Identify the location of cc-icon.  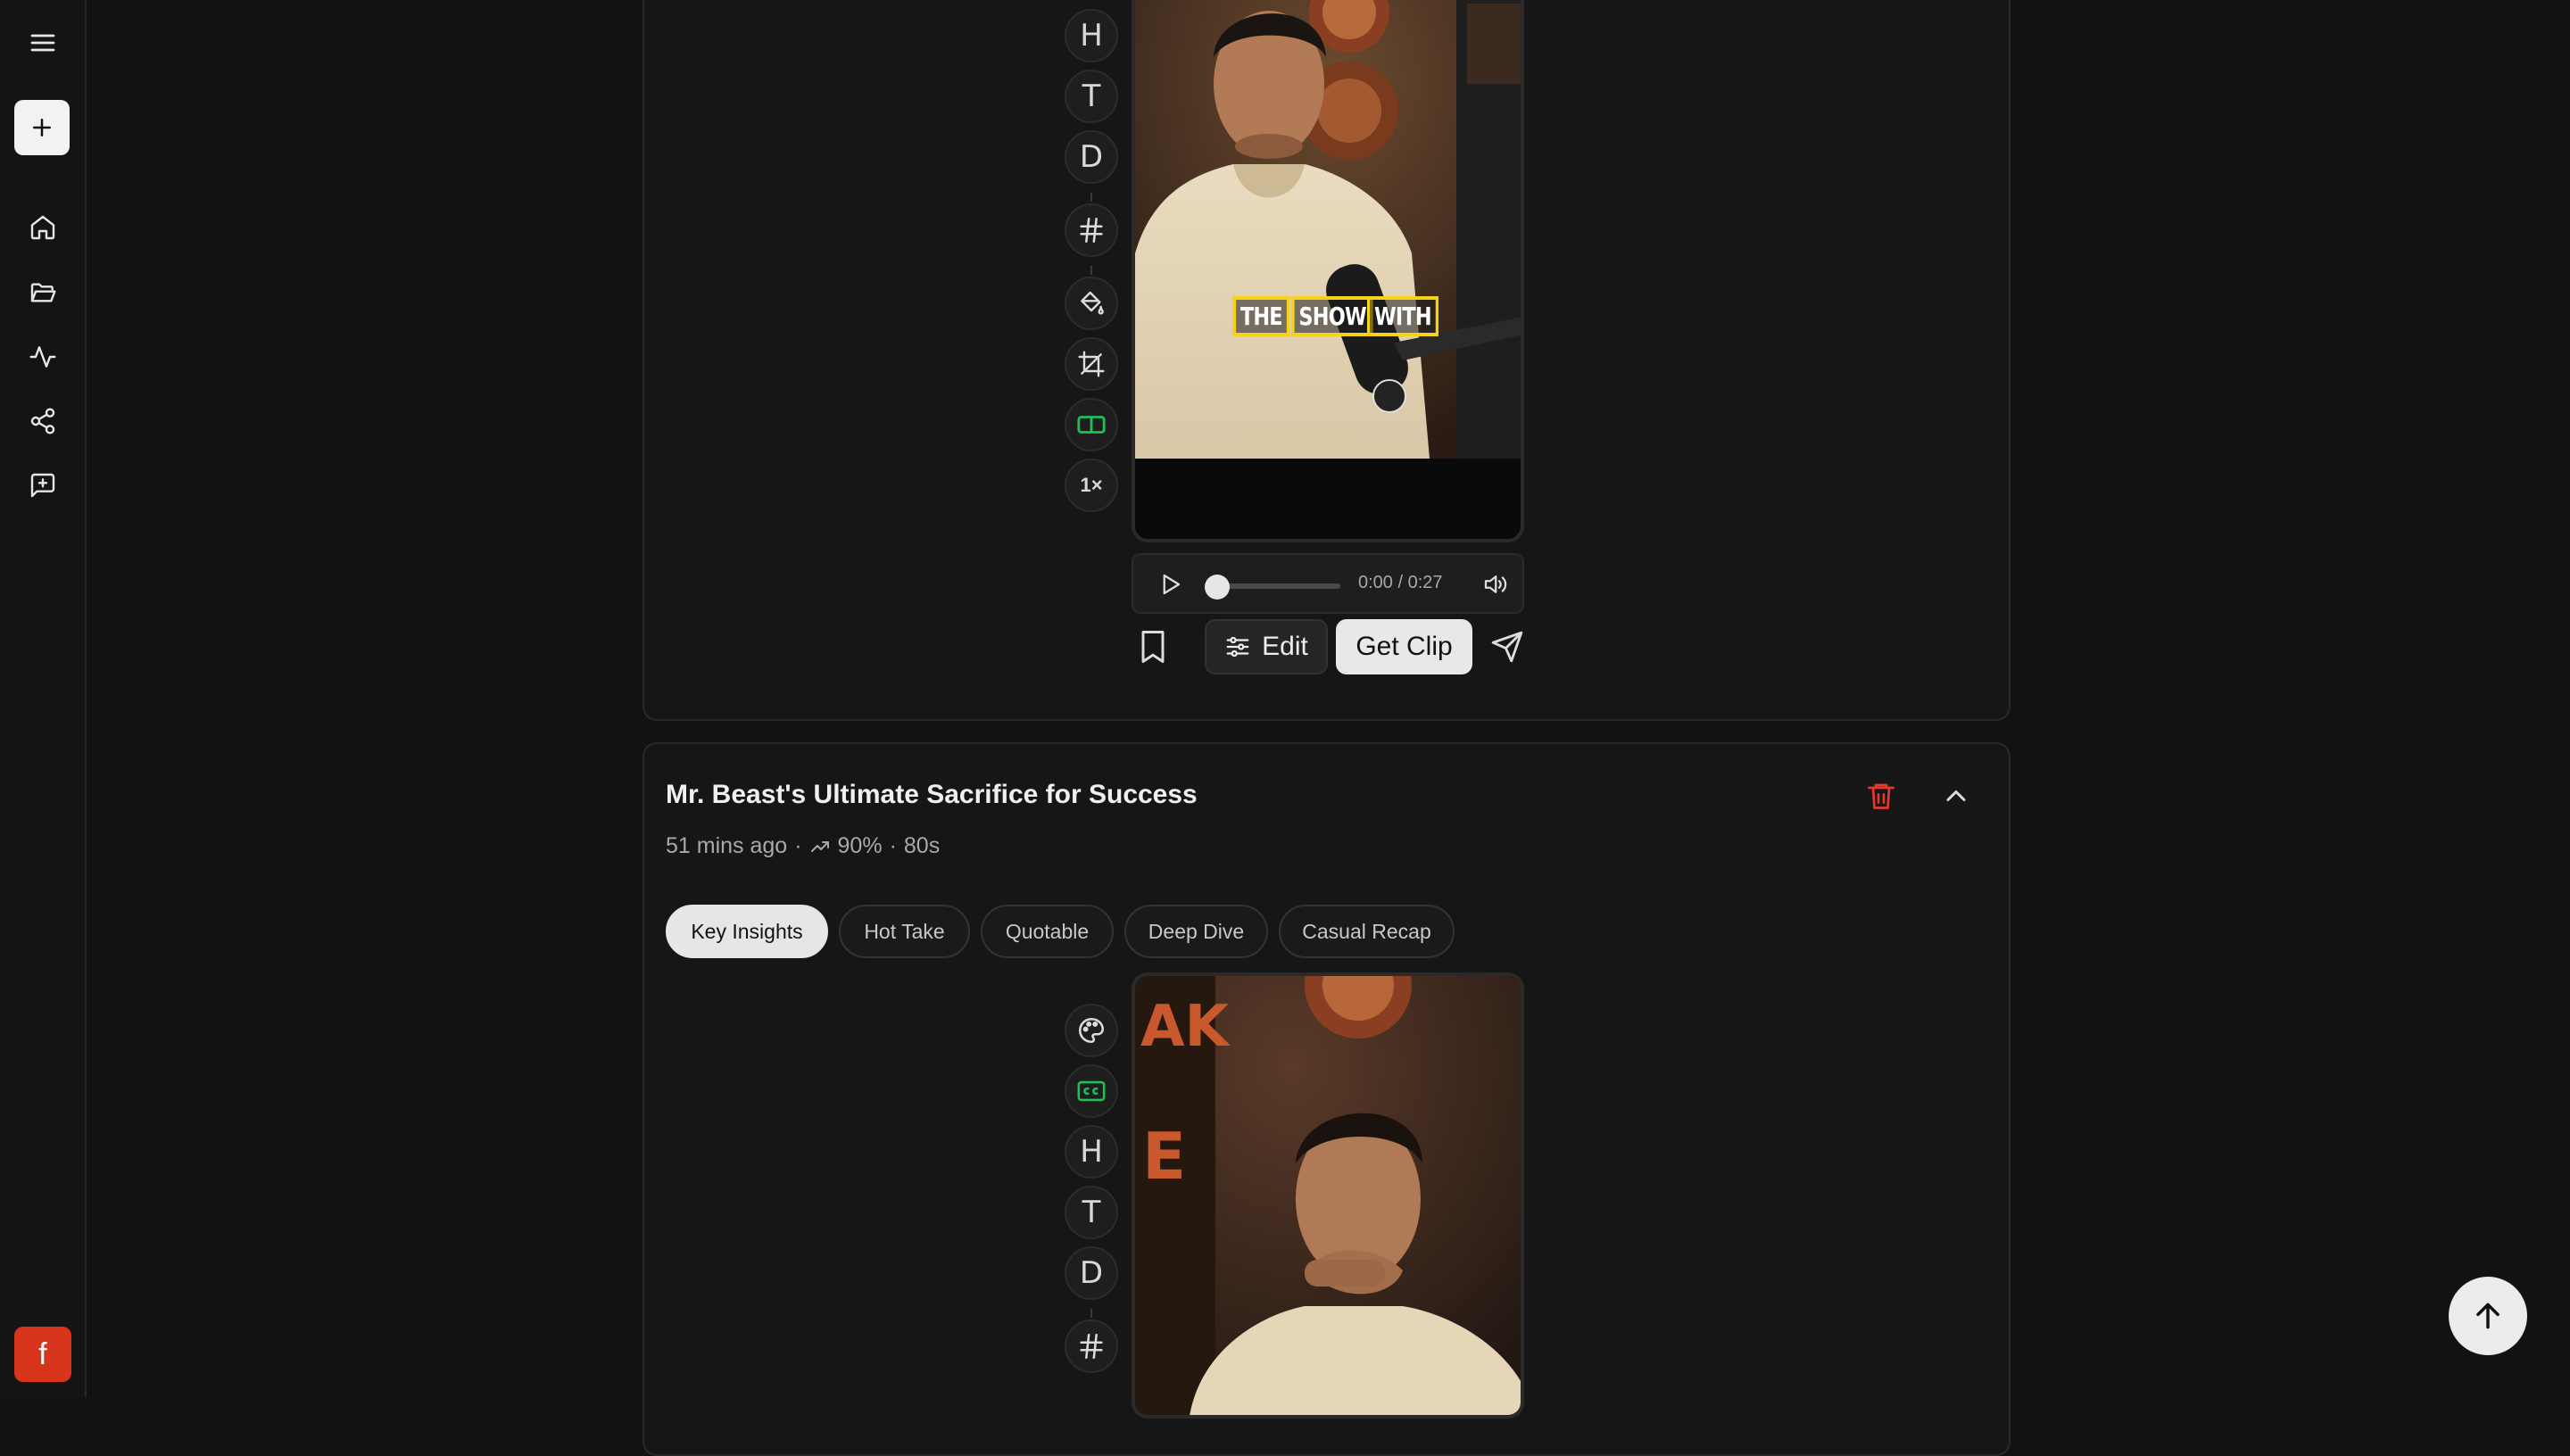
(1091, 1091).